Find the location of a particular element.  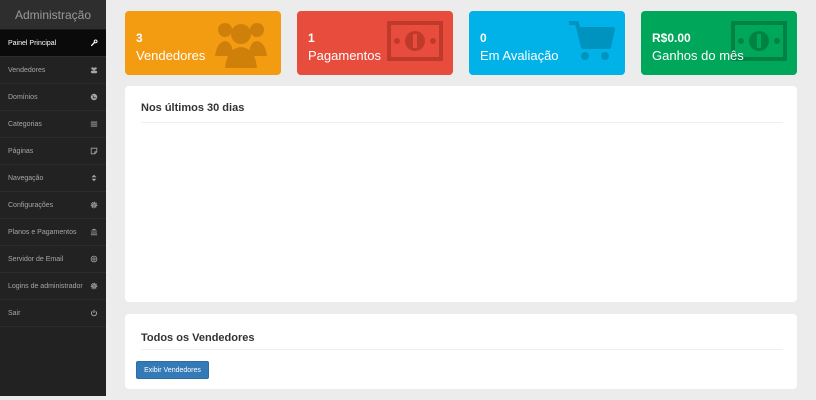

stat-label: Pagamentos is located at coordinates (344, 55).